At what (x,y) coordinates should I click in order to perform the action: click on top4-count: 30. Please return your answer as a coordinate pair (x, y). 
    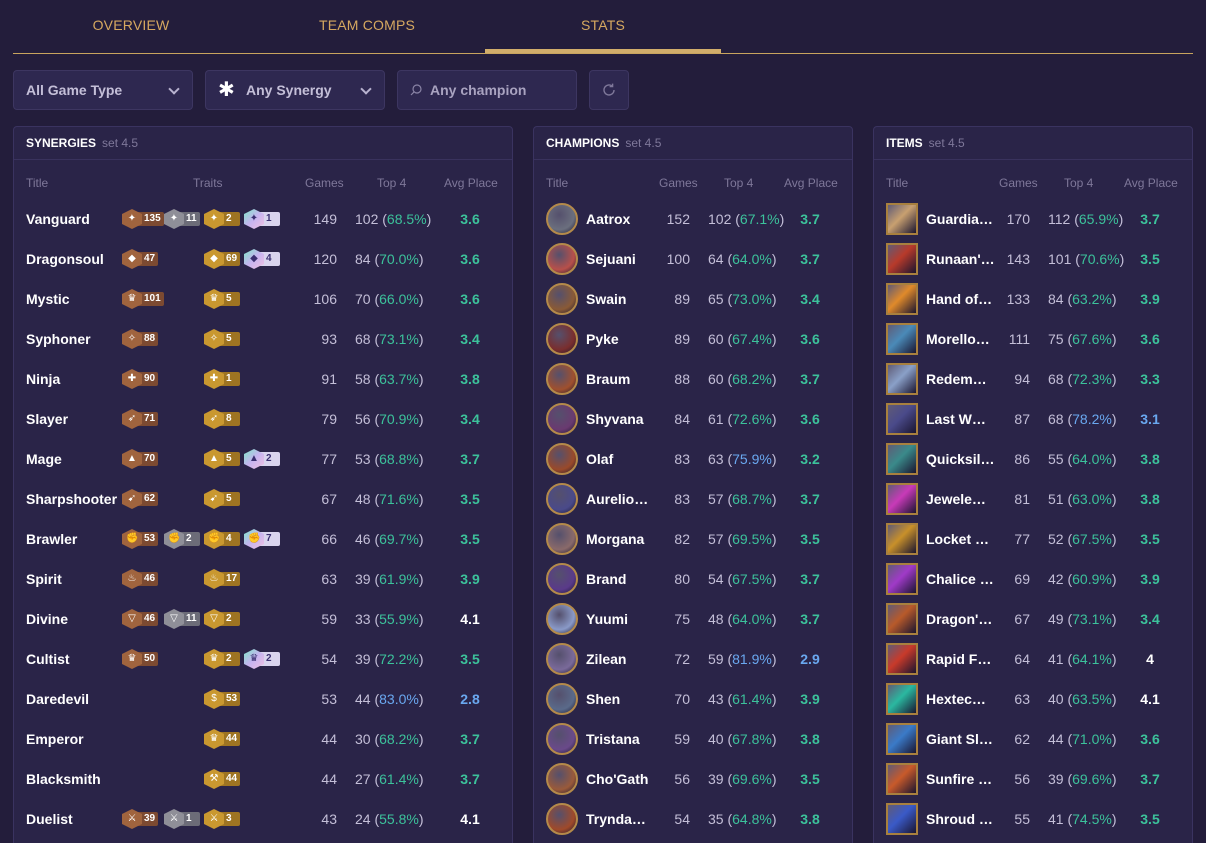
    Looking at the image, I should click on (363, 739).